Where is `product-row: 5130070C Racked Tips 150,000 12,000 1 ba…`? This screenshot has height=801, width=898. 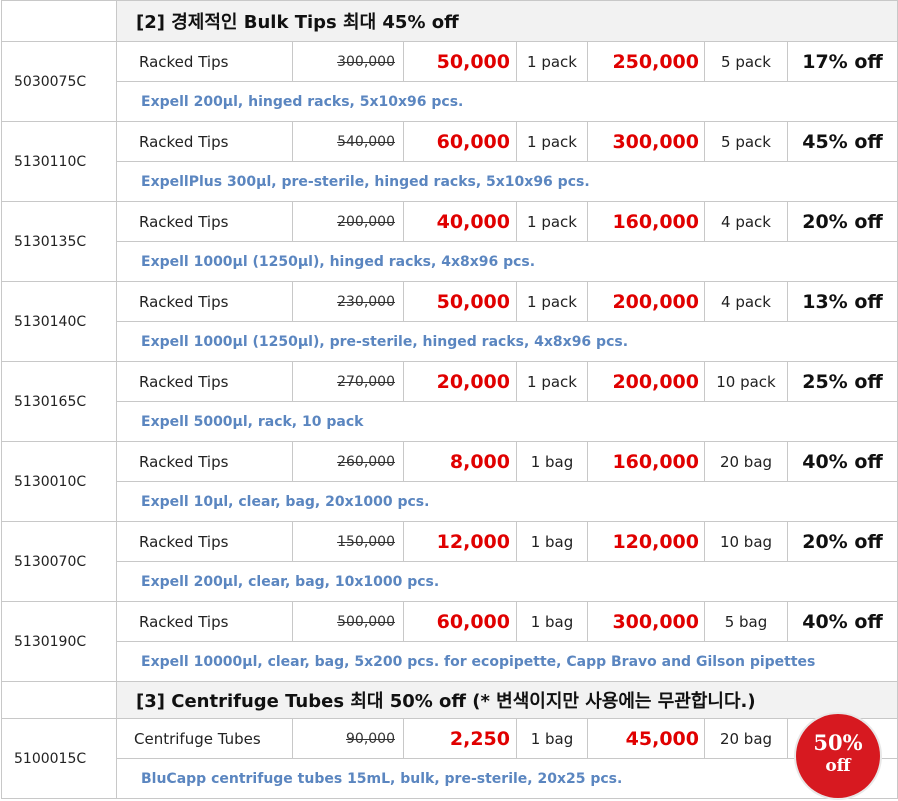 product-row: 5130070C Racked Tips 150,000 12,000 1 ba… is located at coordinates (449, 561).